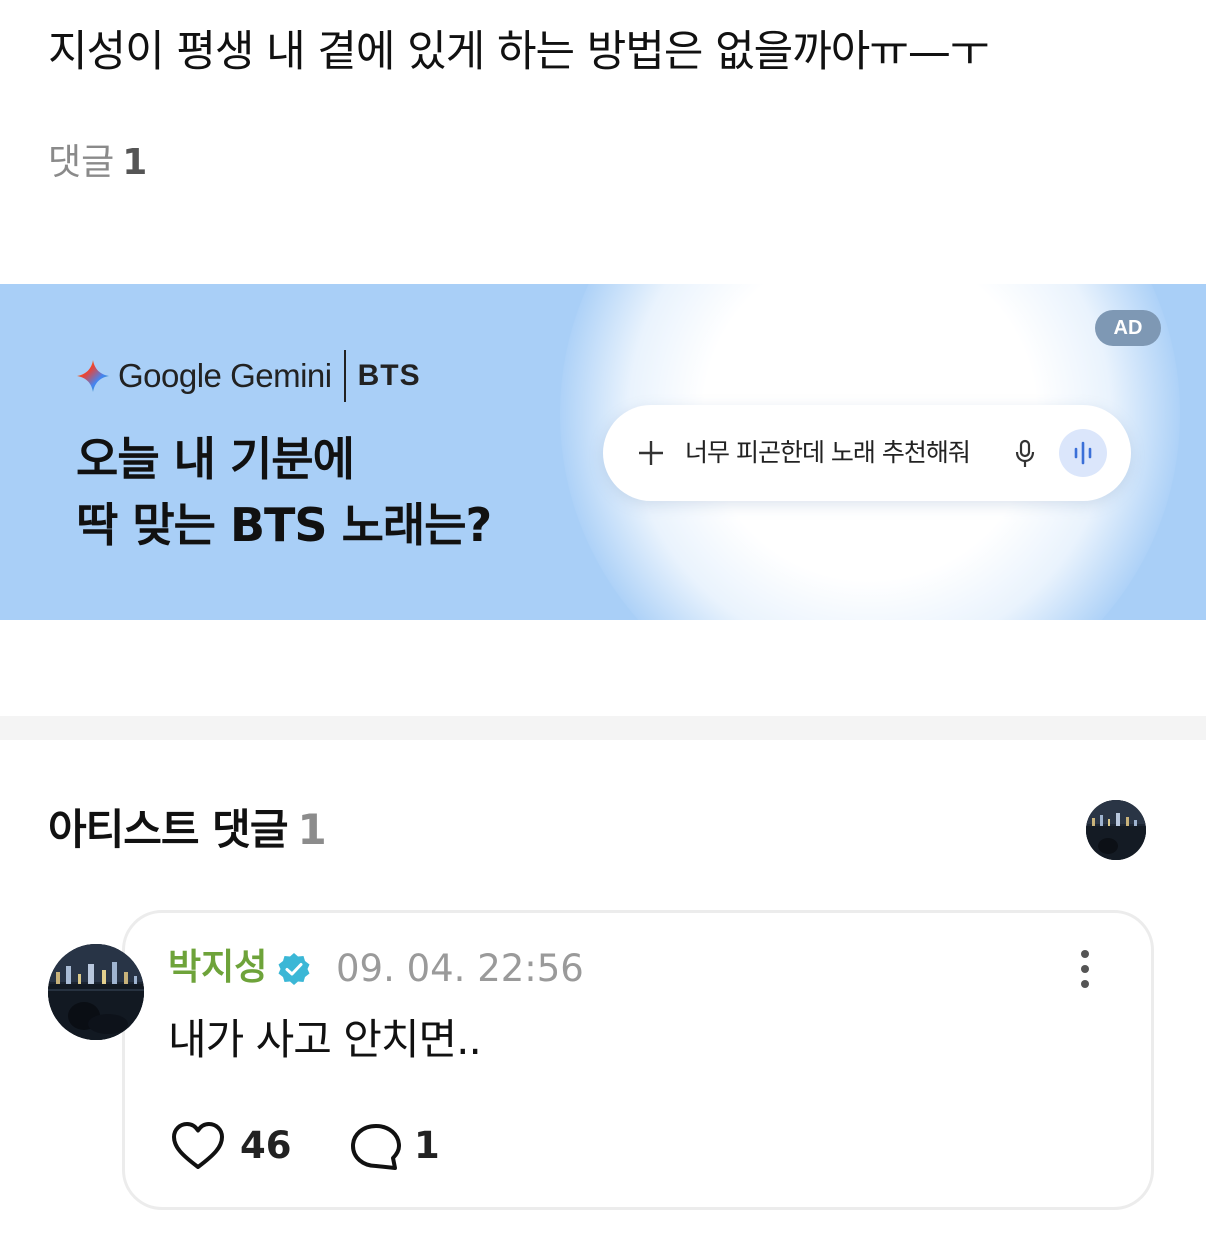 Image resolution: width=1206 pixels, height=1242 pixels. What do you see at coordinates (427, 1145) in the screenshot?
I see `reply-count: 1` at bounding box center [427, 1145].